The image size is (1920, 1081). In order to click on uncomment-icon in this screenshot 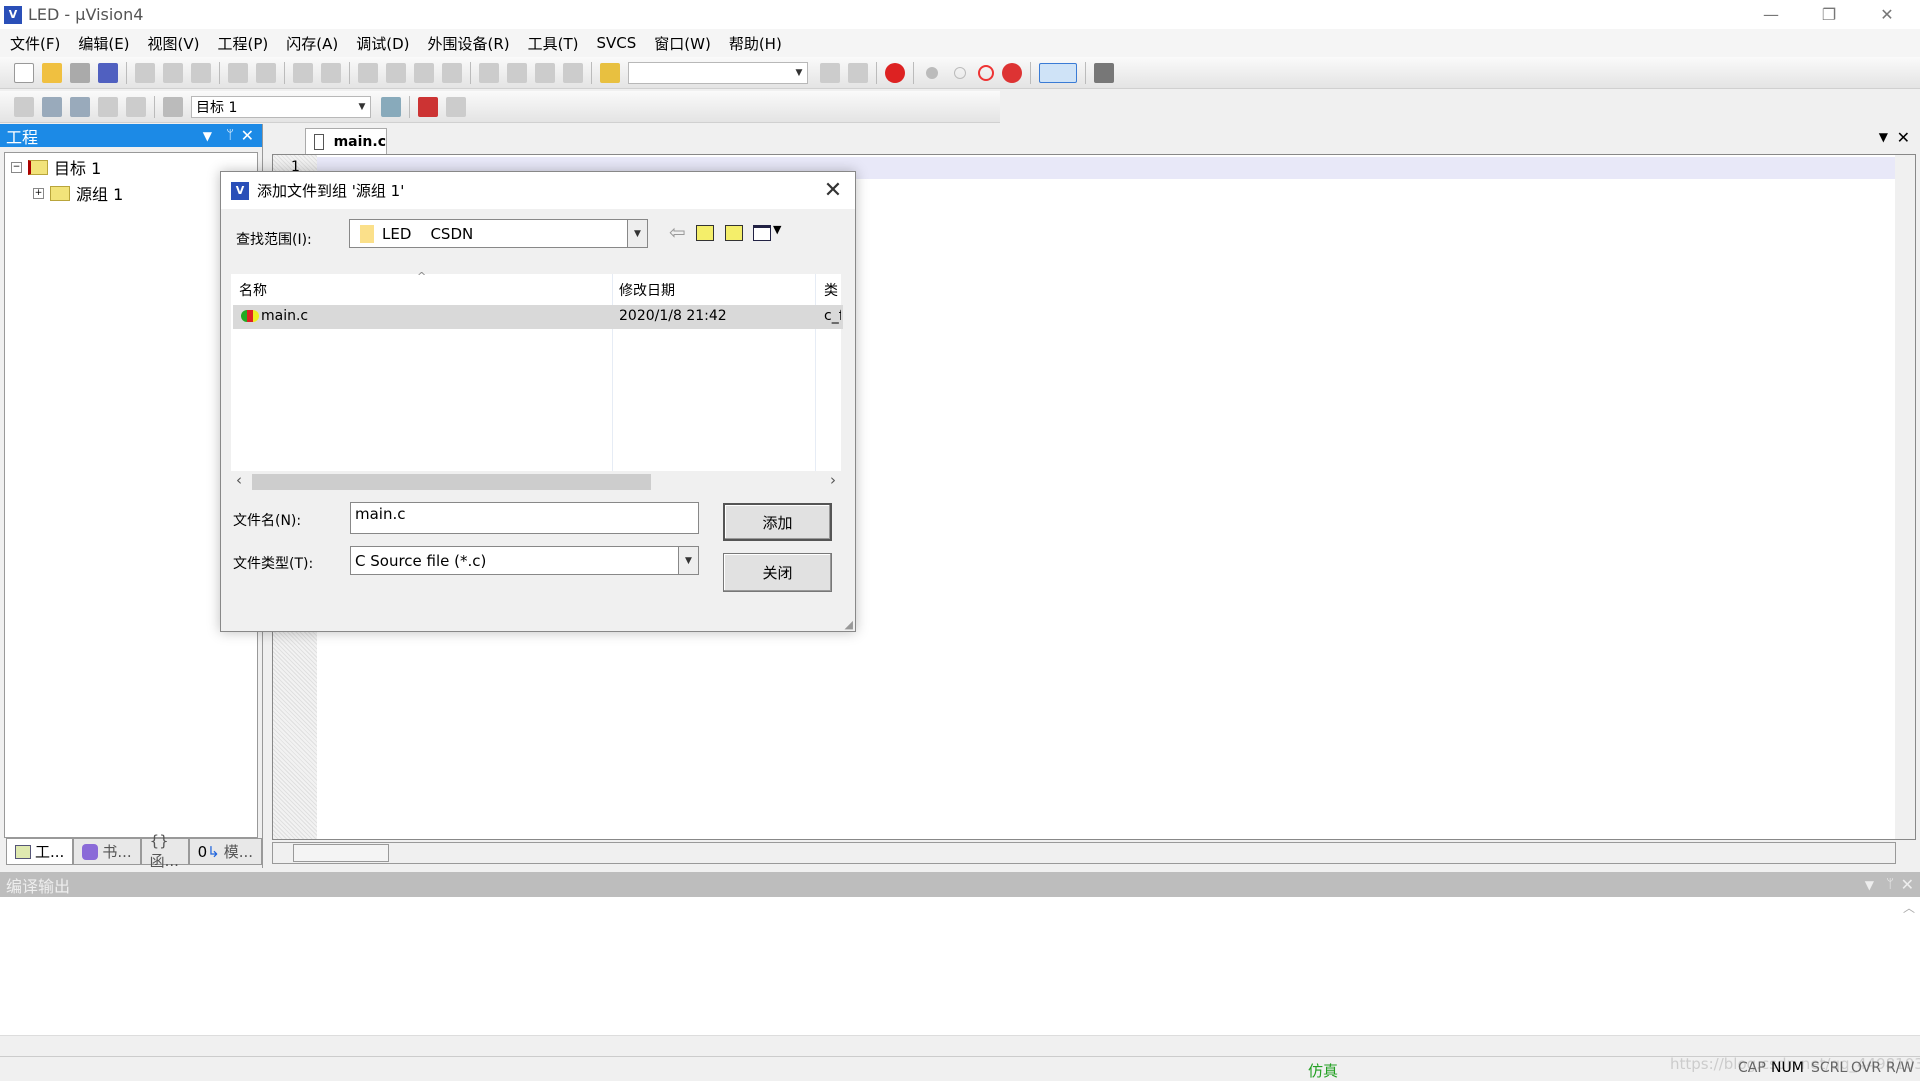, I will do `click(573, 72)`.